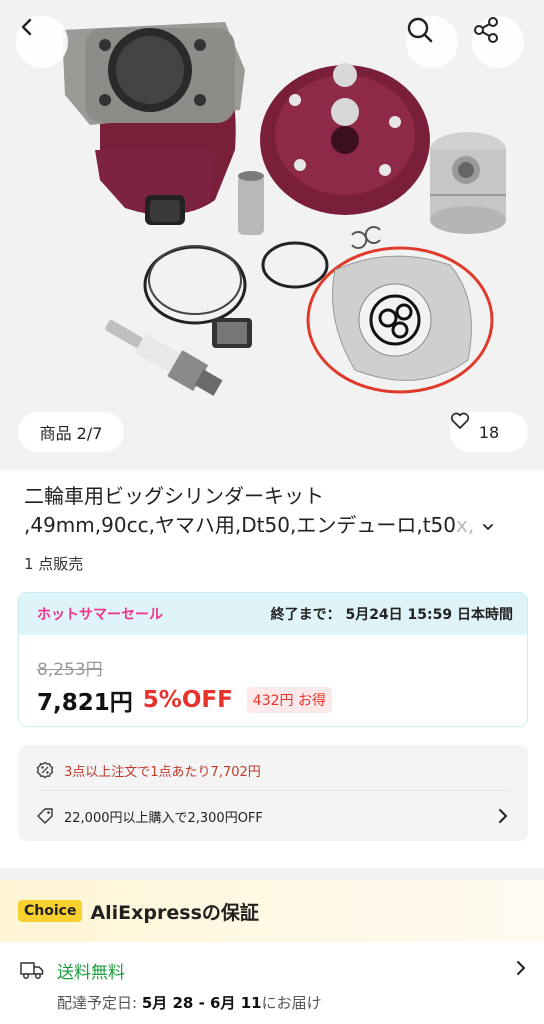 This screenshot has width=544, height=1024. I want to click on chevron-left-icon, so click(26, 27).